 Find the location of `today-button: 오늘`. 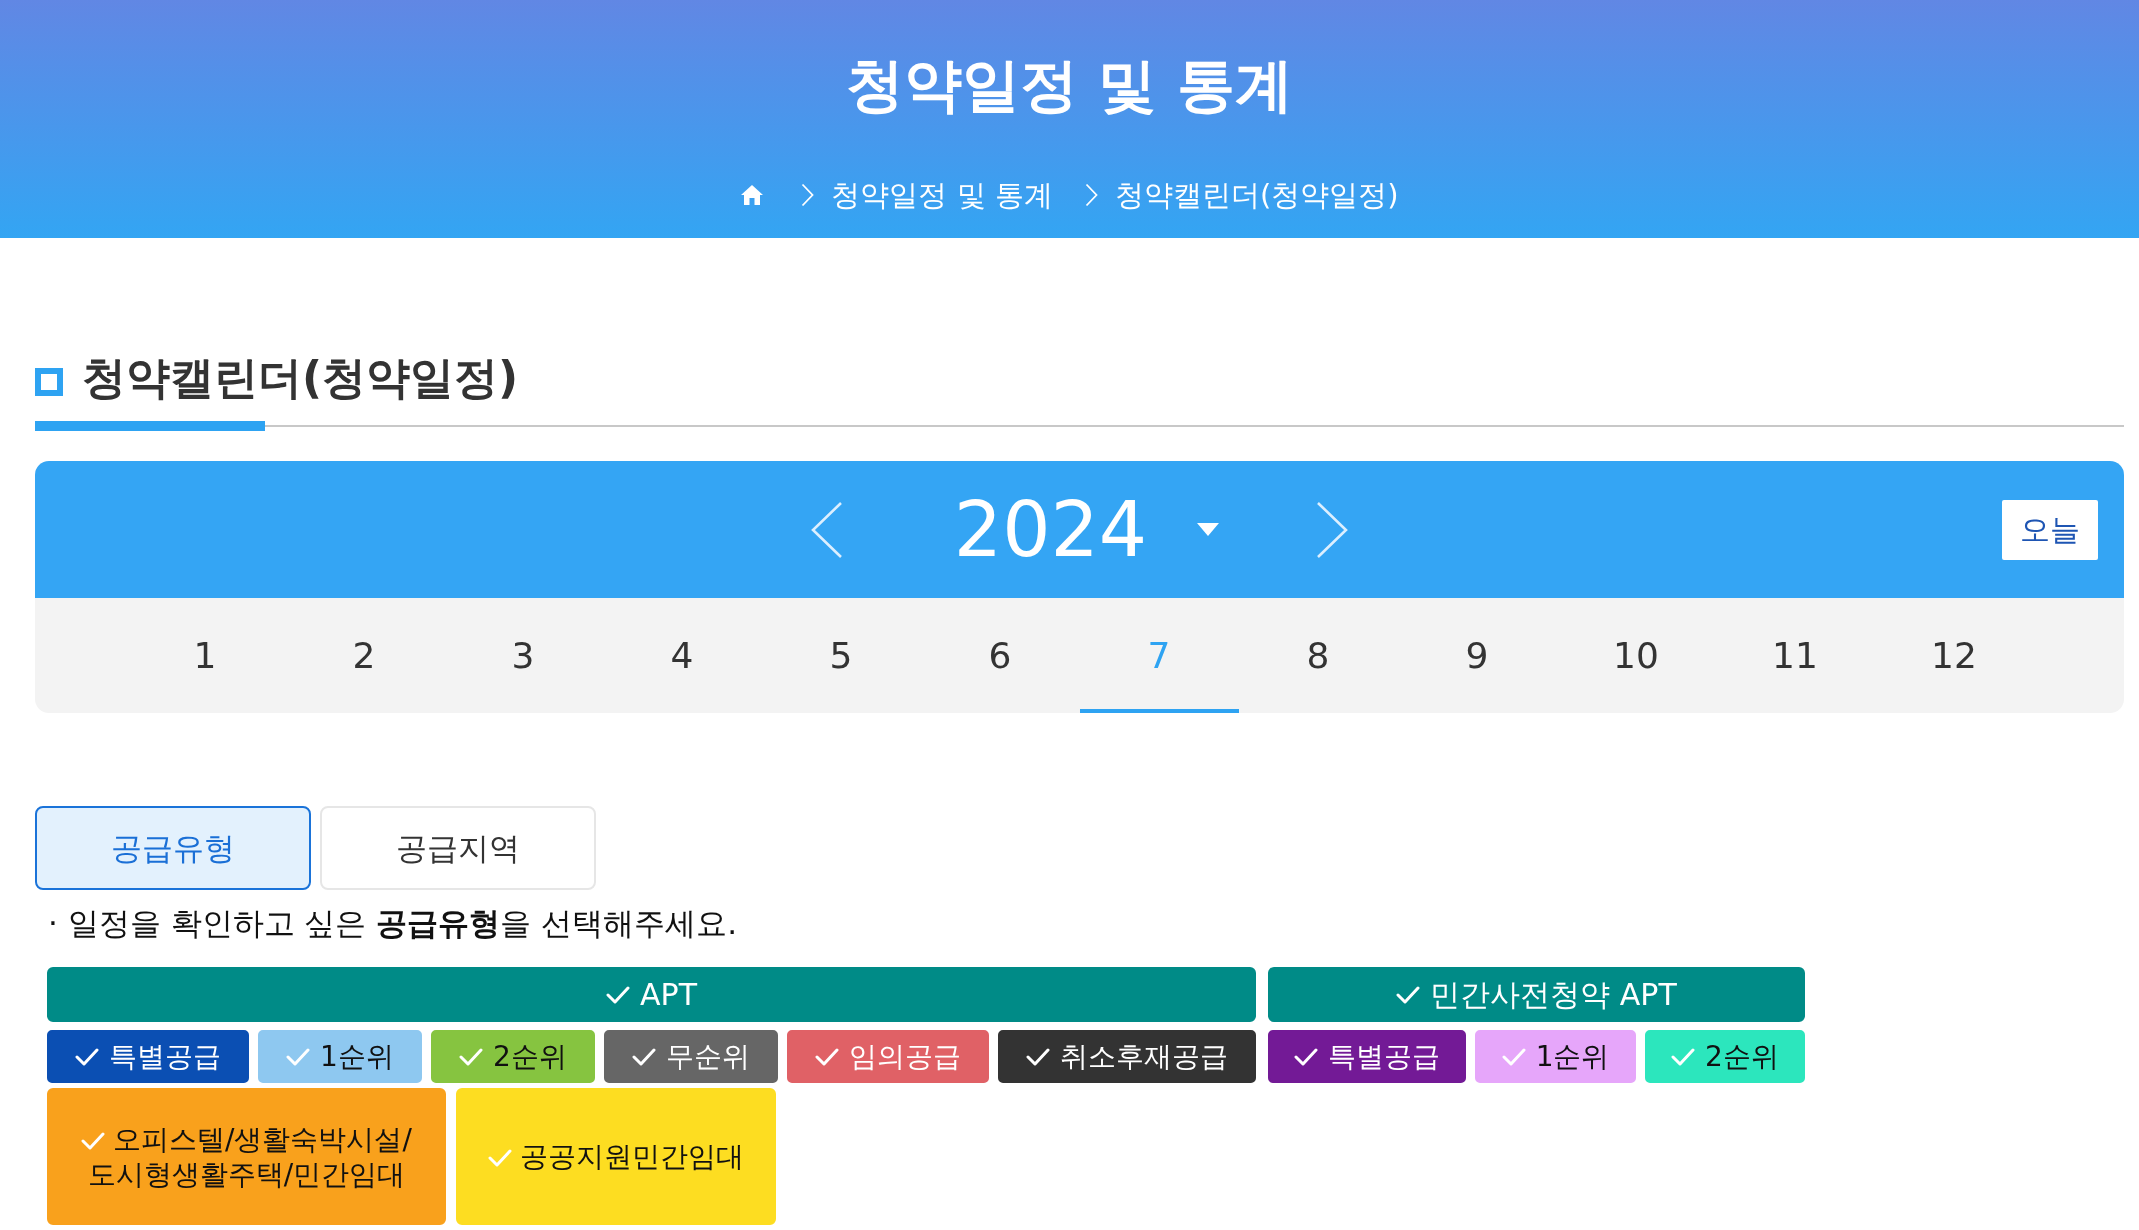

today-button: 오늘 is located at coordinates (2050, 529).